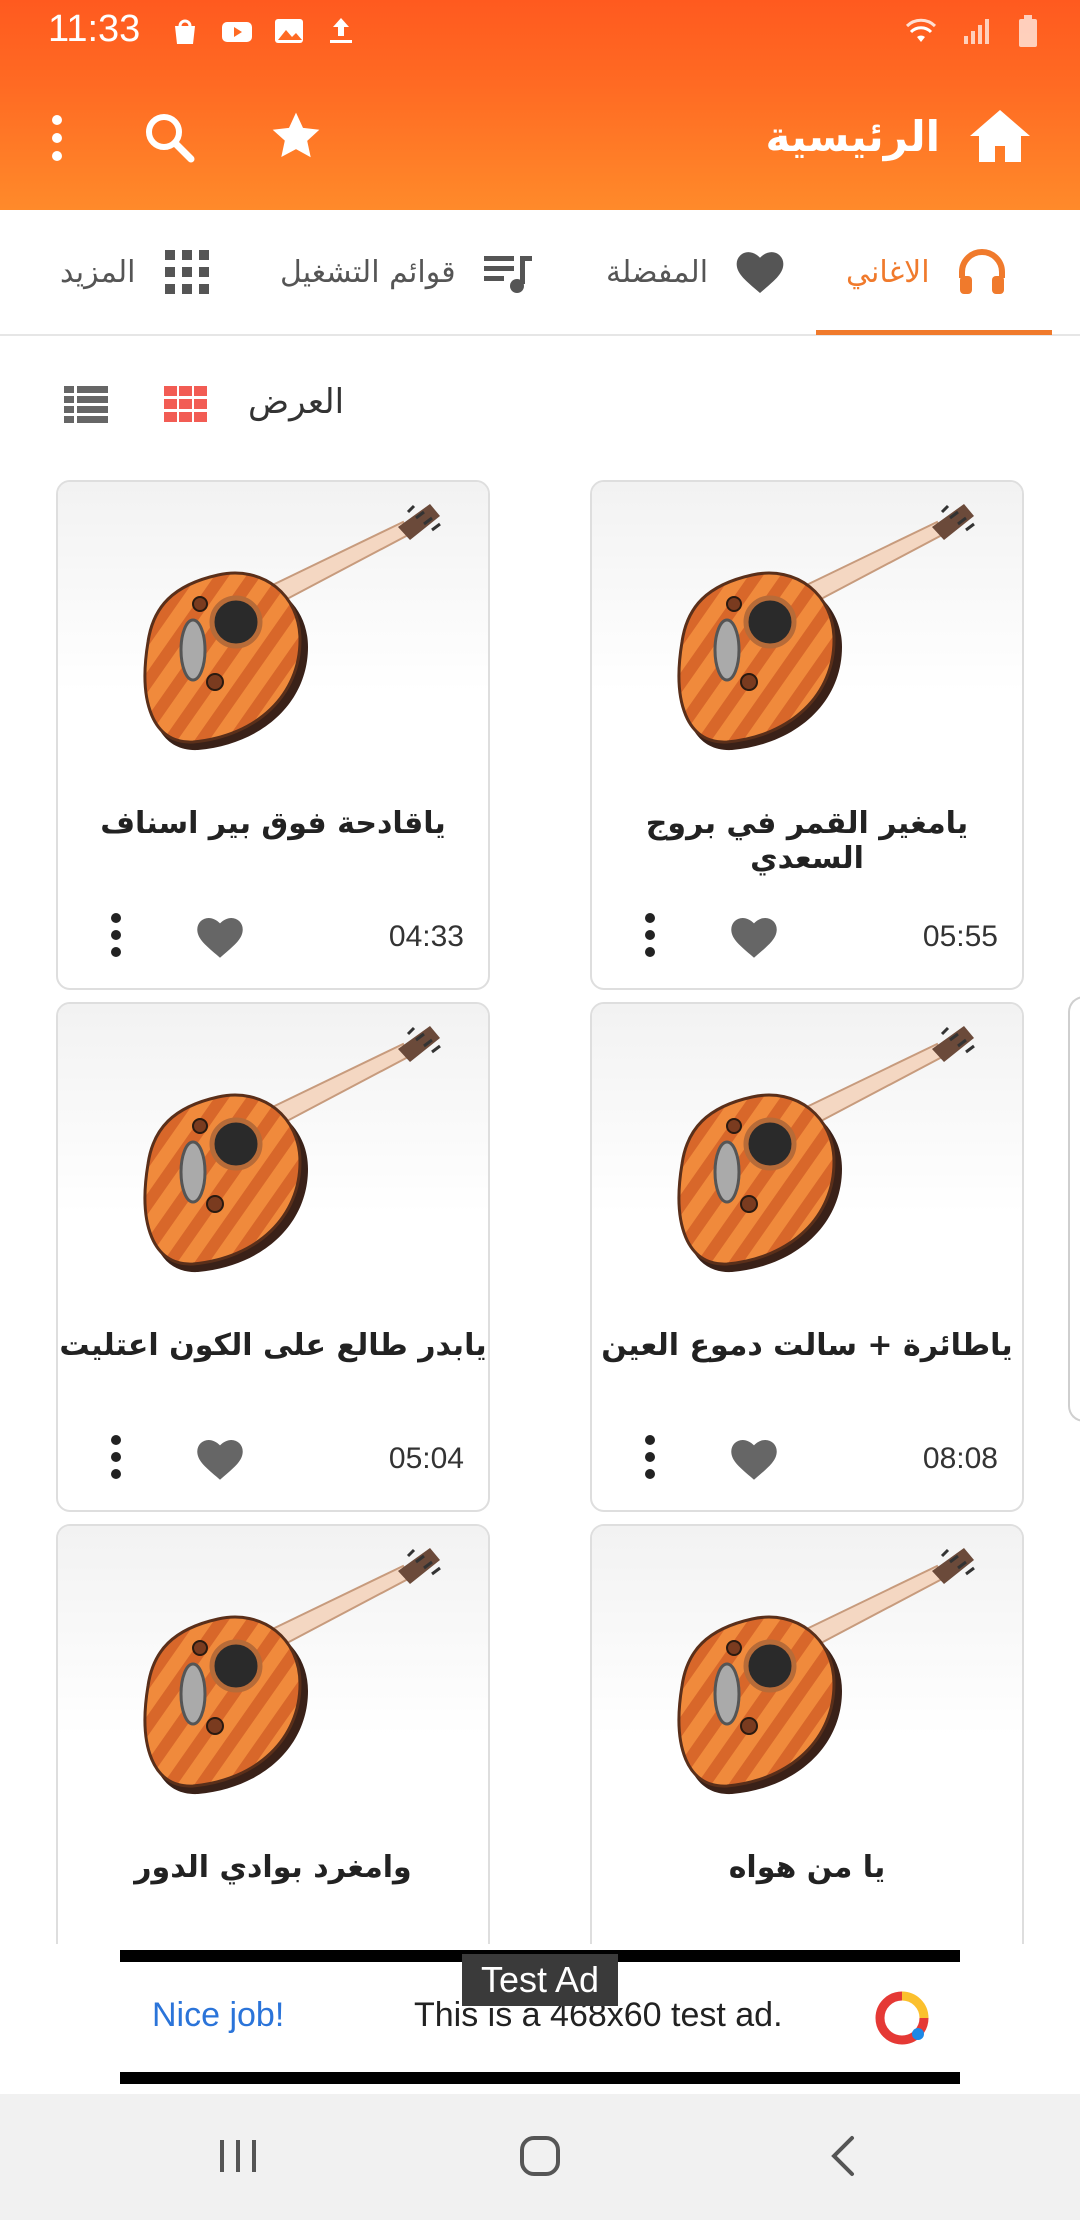  I want to click on song-duration: 05:55, so click(960, 936).